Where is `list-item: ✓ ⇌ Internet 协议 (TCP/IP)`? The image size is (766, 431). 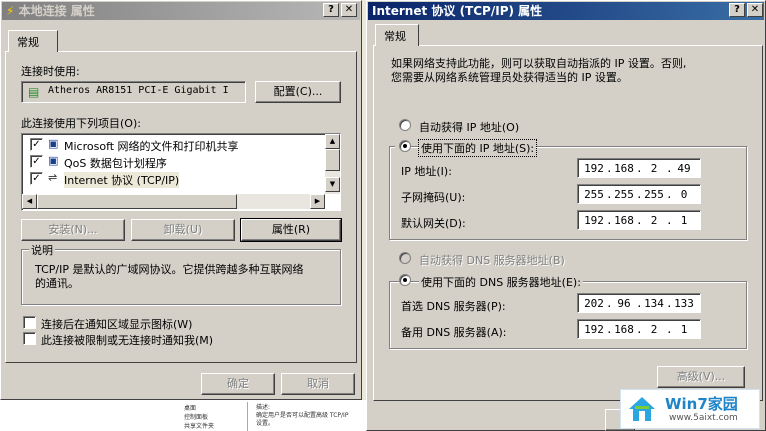
list-item: ✓ ⇌ Internet 协议 (TCP/IP) is located at coordinates (175, 179).